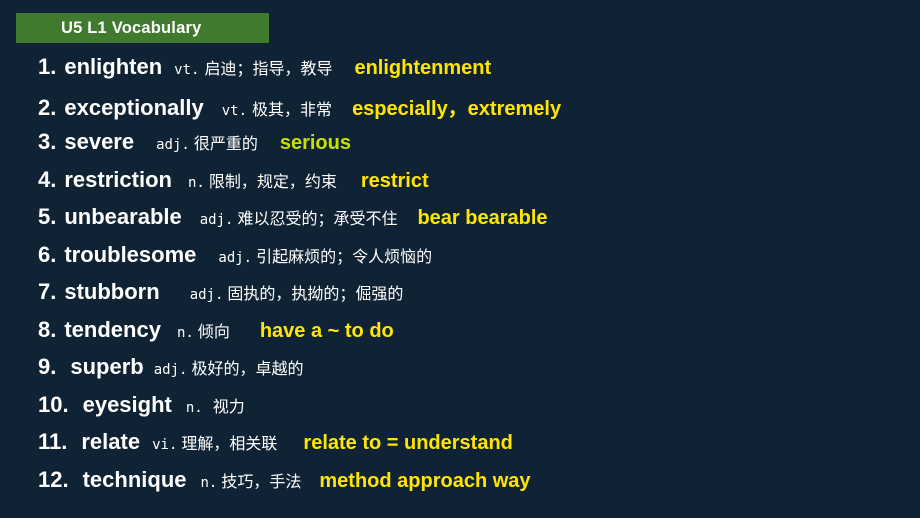  I want to click on entry-part-of-speech: vi., so click(165, 445).